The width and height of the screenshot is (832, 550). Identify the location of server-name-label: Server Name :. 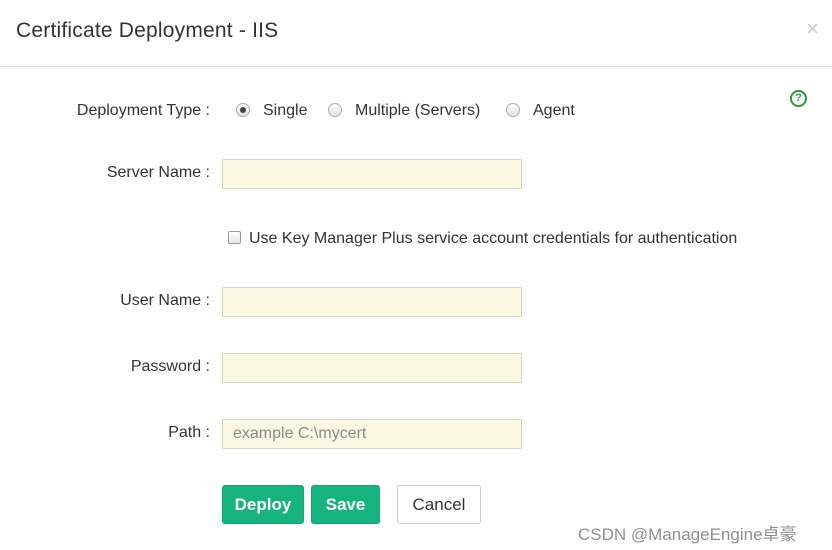
(158, 172).